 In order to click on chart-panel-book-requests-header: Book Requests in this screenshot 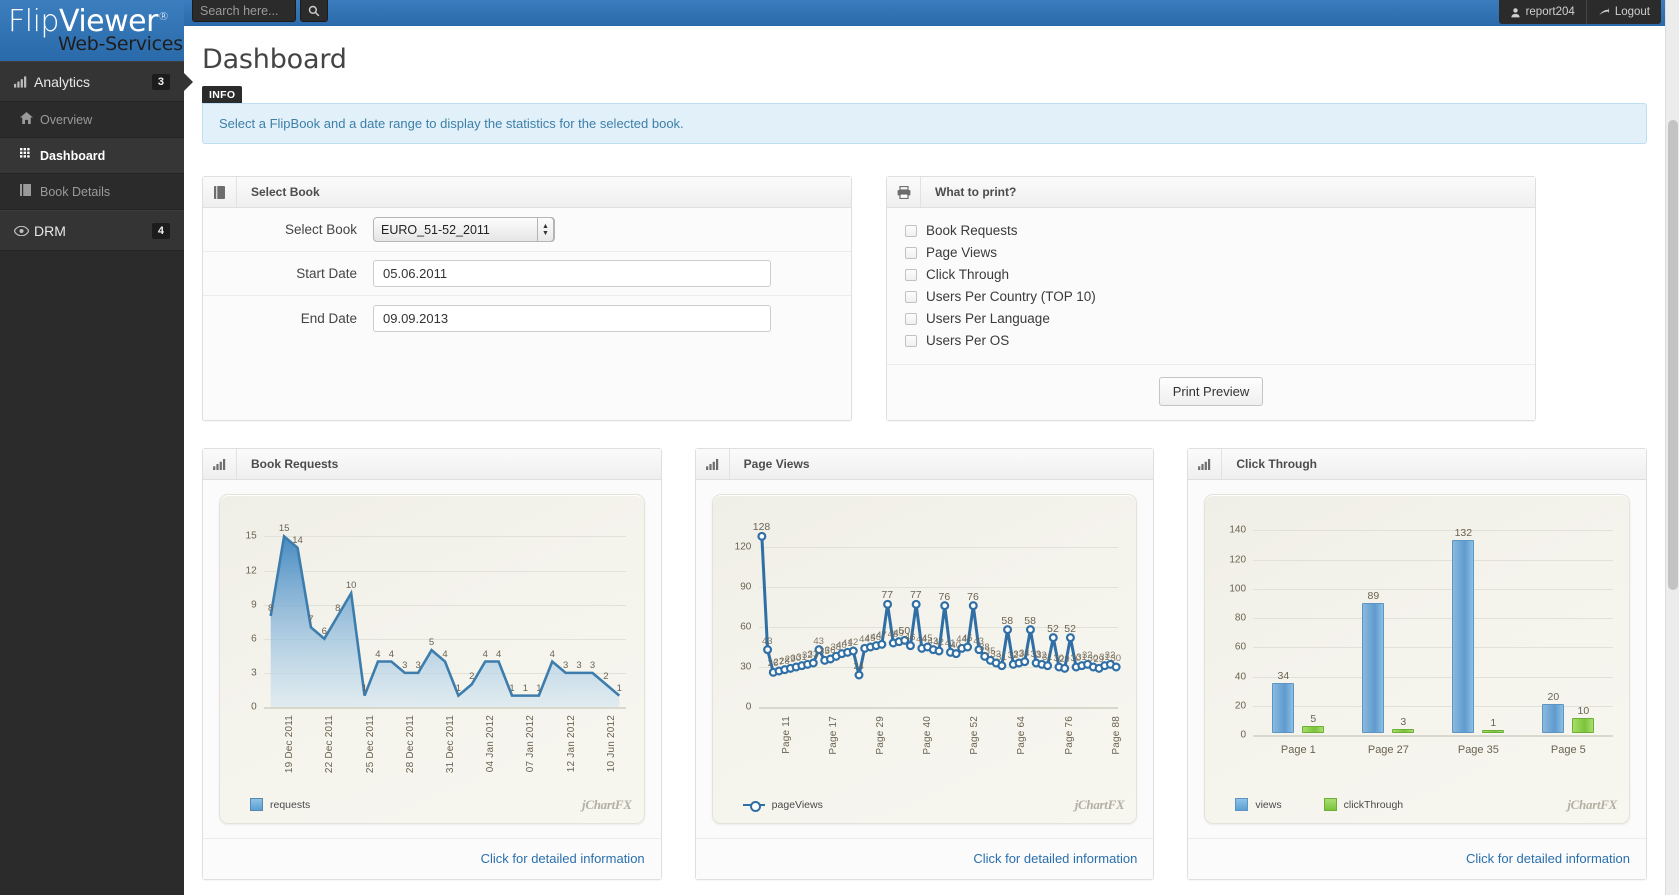, I will do `click(432, 464)`.